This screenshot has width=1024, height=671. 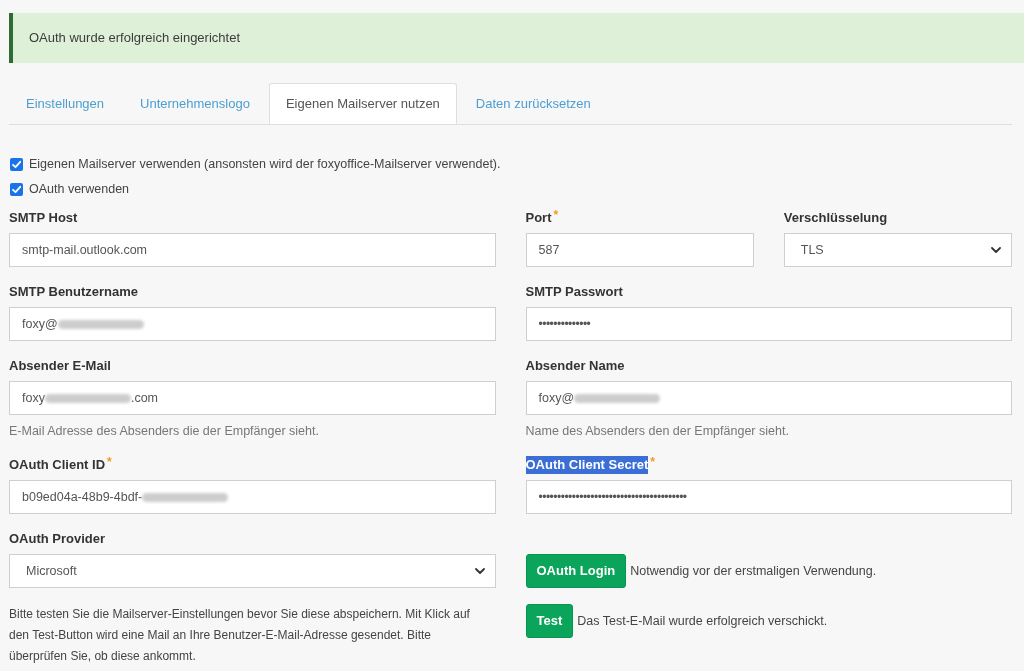 I want to click on field-label: Absender Name, so click(x=575, y=366).